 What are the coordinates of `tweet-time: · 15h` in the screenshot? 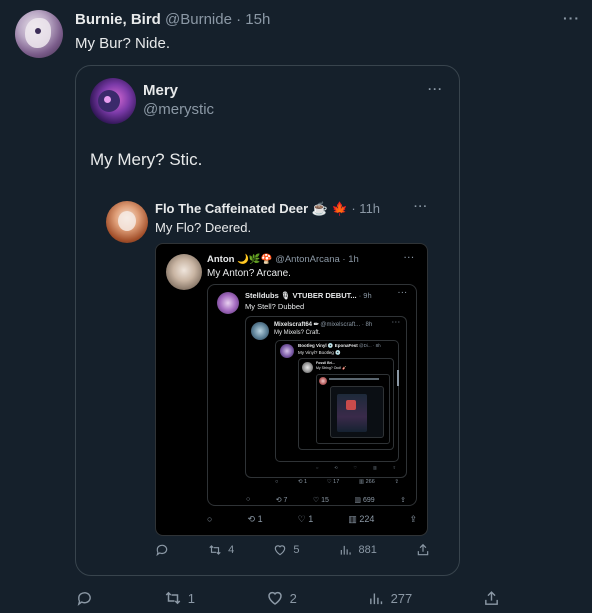 It's located at (253, 19).